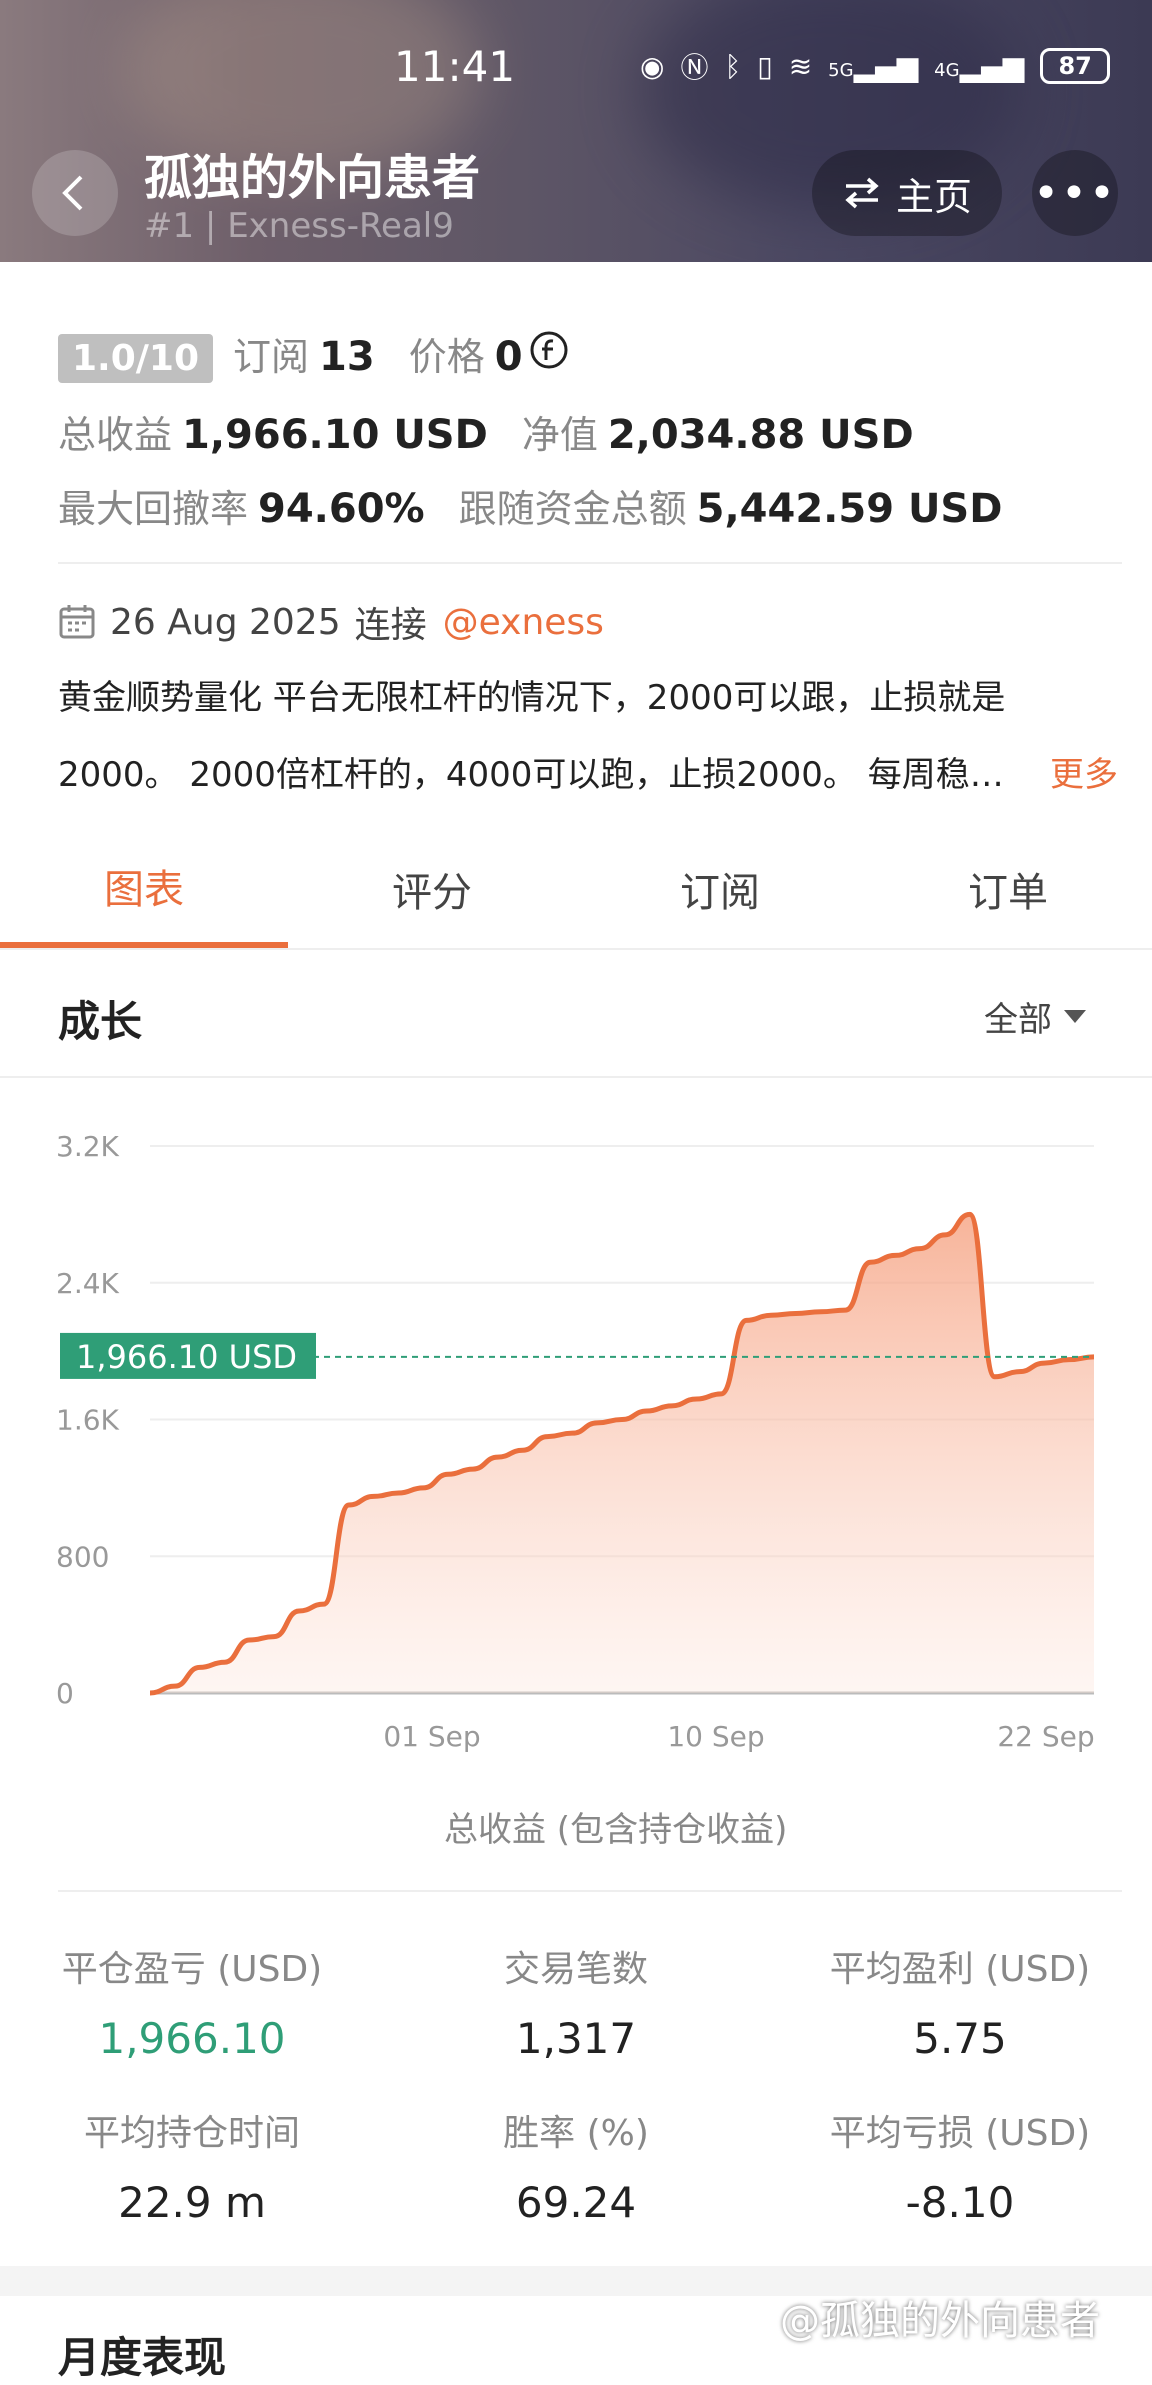  What do you see at coordinates (115, 435) in the screenshot?
I see `total-profit-label: 总收益` at bounding box center [115, 435].